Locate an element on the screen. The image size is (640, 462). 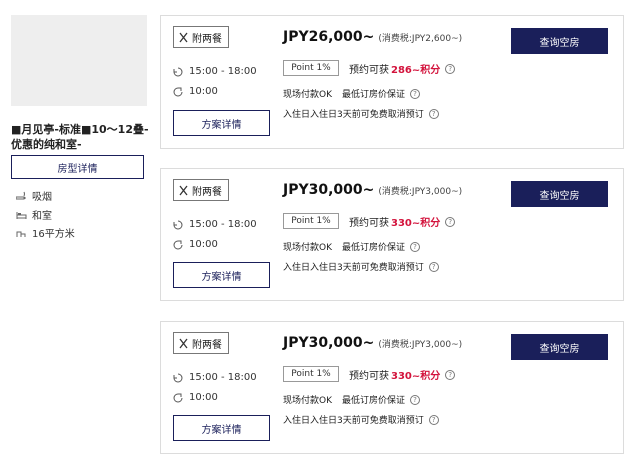
feature-smoking: 吸烟 is located at coordinates (34, 195).